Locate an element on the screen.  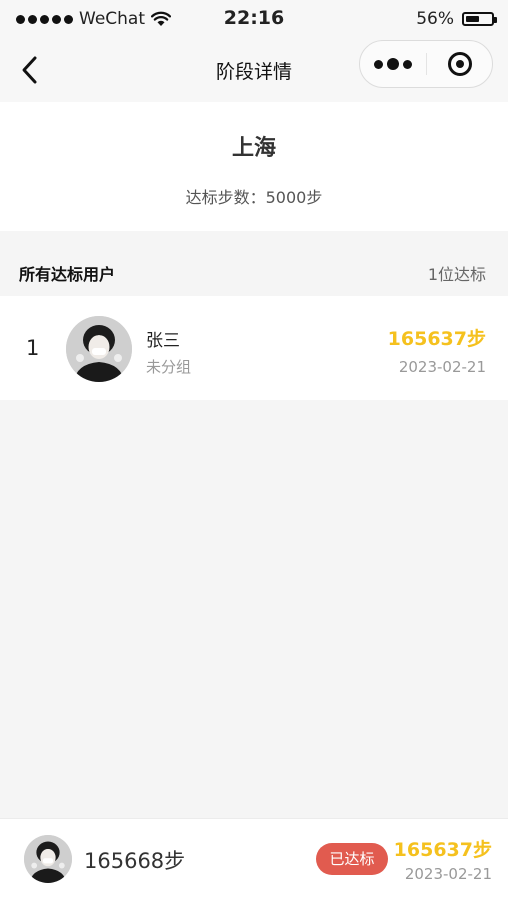
battery-percent: 56% is located at coordinates (435, 19).